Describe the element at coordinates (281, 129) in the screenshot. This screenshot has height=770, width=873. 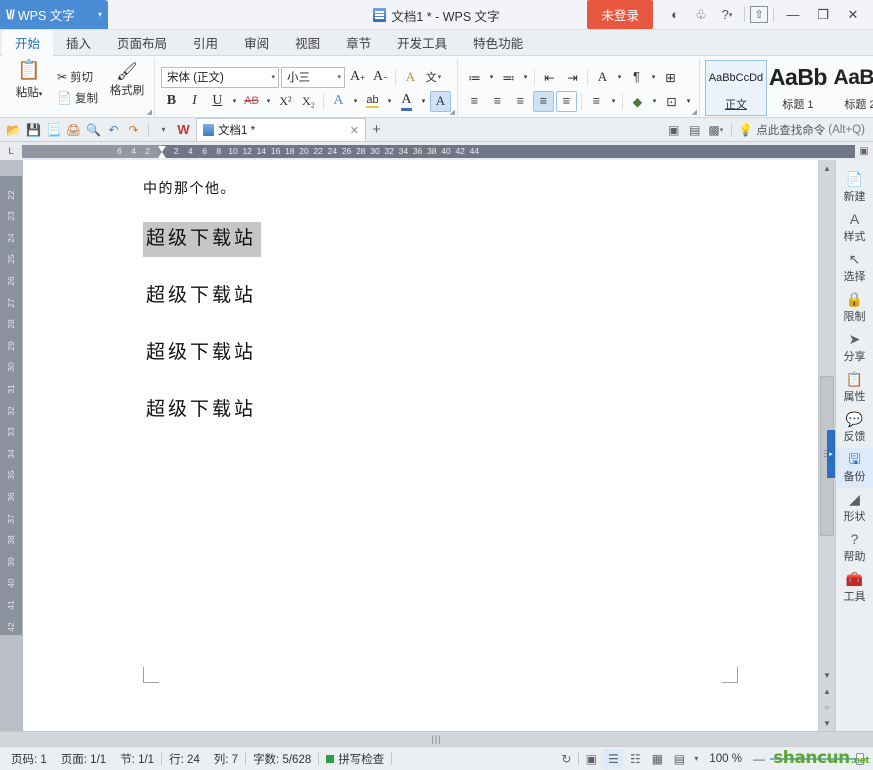
I see `document-tab: 文档1 * ✕` at that location.